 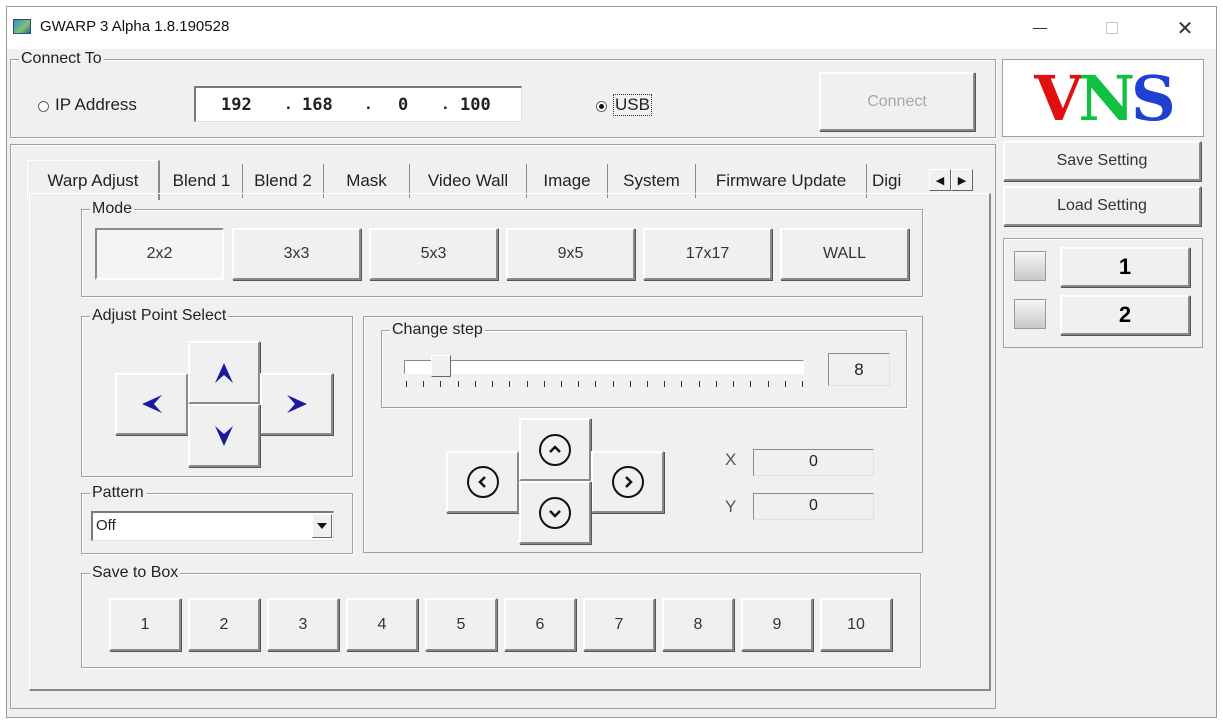 What do you see at coordinates (1103, 98) in the screenshot?
I see `vns-logo: V N S` at bounding box center [1103, 98].